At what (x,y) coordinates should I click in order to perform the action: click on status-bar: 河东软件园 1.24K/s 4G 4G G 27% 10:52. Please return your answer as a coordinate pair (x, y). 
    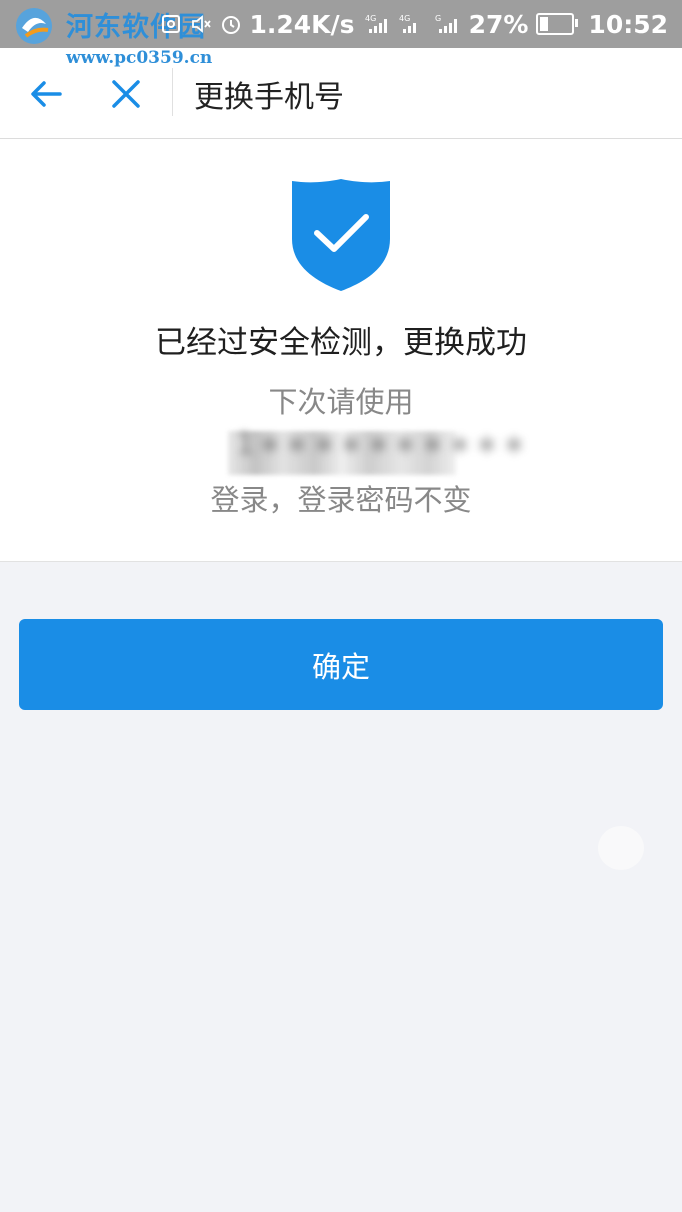
    Looking at the image, I should click on (341, 24).